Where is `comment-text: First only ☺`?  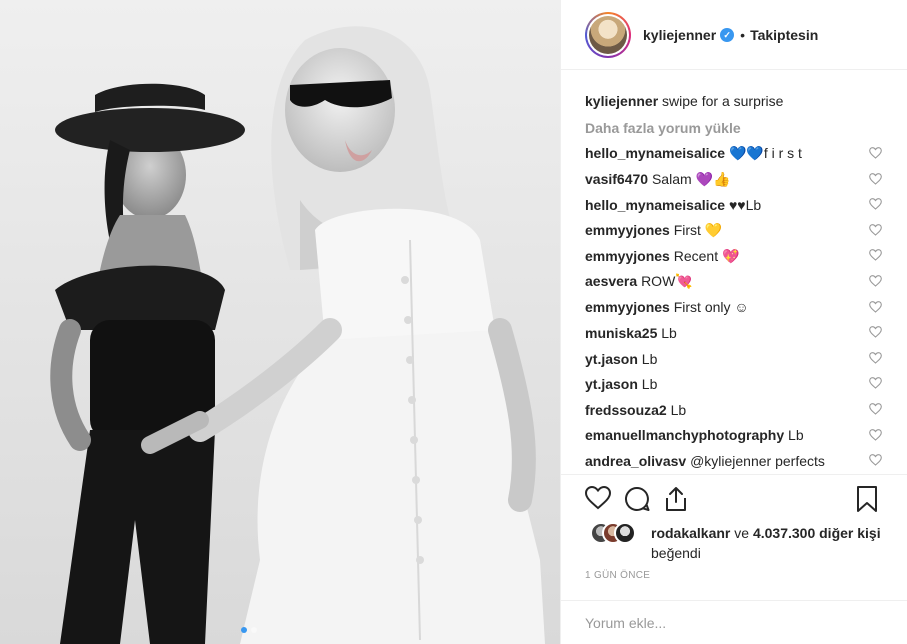 comment-text: First only ☺ is located at coordinates (711, 307).